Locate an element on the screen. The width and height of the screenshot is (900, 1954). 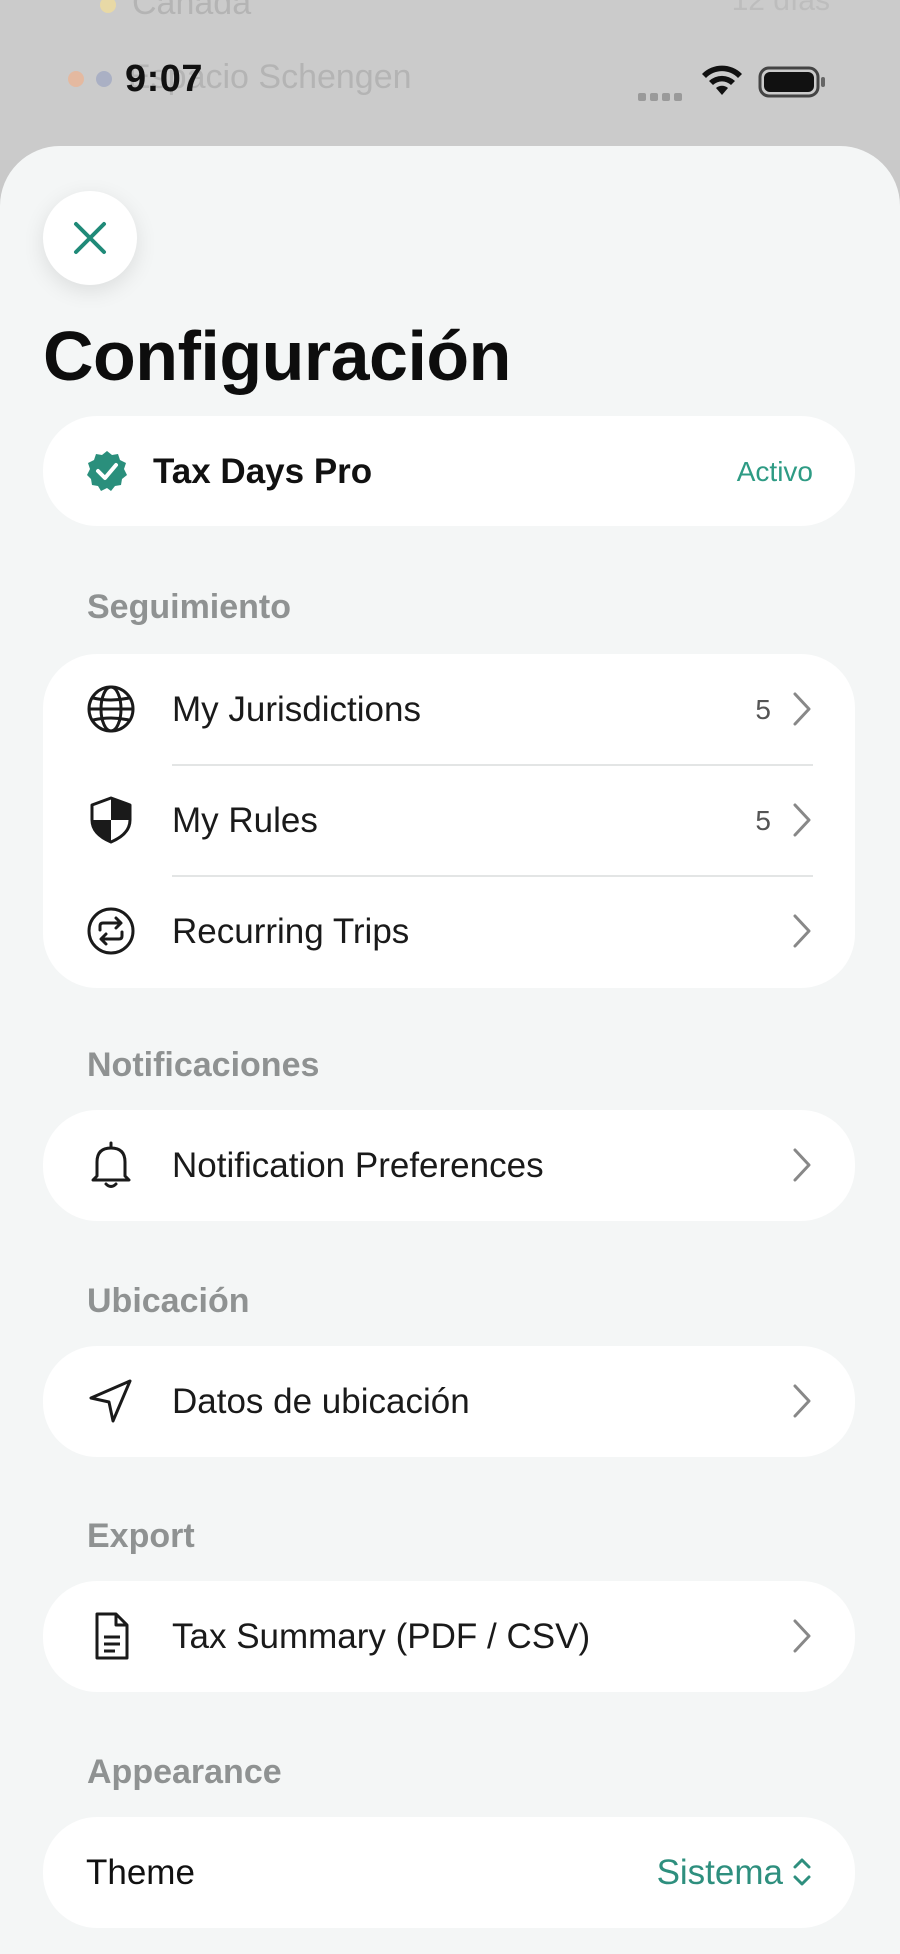
location-card: Datos de ubicación is located at coordinates (449, 1401).